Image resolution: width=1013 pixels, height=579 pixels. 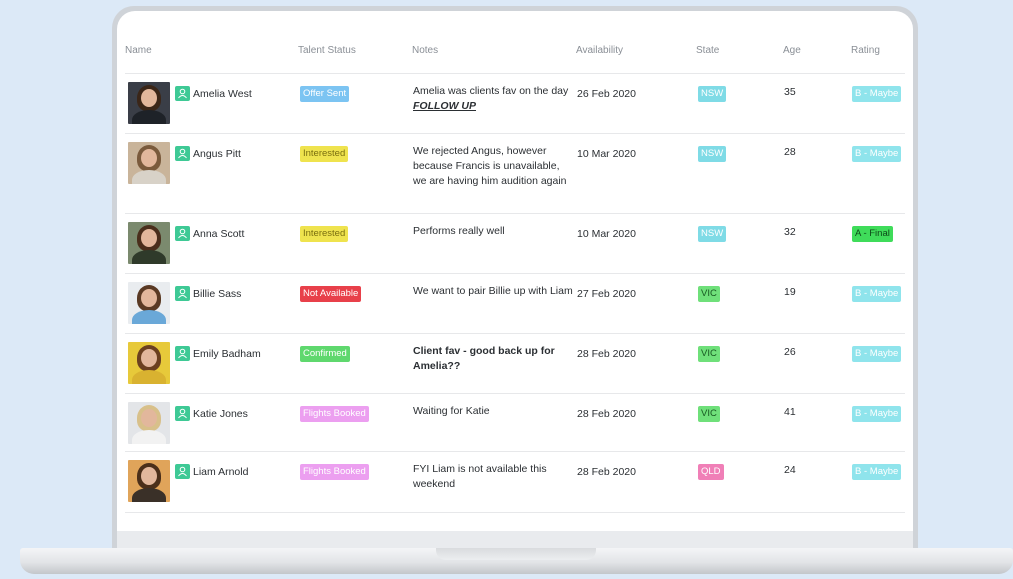 I want to click on column-header-name: Name, so click(x=138, y=50).